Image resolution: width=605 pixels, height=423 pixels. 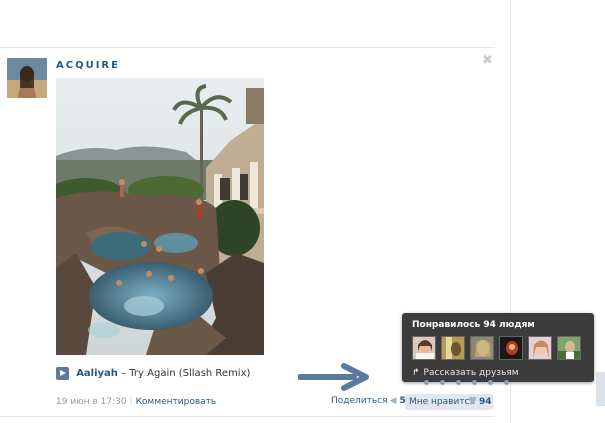 I want to click on post-meta: 19 июн в 17:30 | Комментировать, so click(x=136, y=402).